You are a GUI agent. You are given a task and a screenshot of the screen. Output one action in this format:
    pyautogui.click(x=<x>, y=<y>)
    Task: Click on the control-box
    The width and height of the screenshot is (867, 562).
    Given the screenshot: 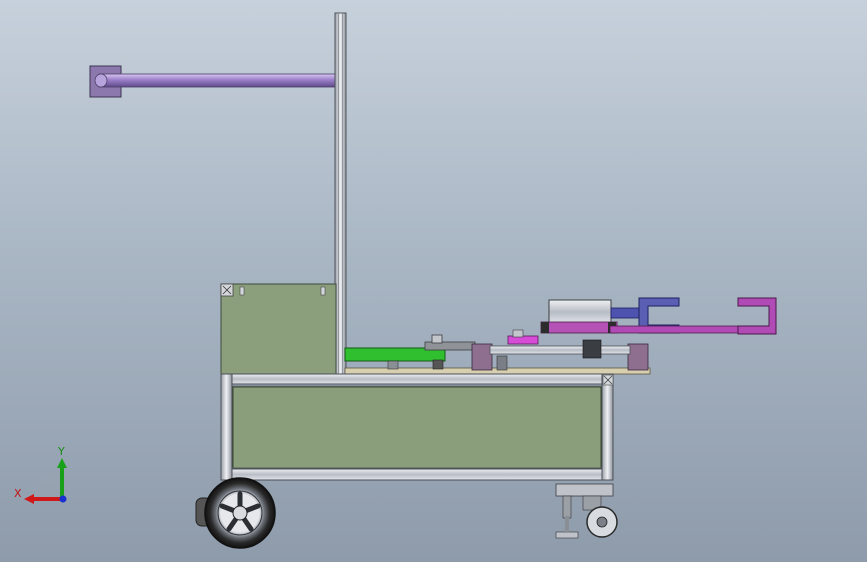 What is the action you would take?
    pyautogui.click(x=278, y=330)
    